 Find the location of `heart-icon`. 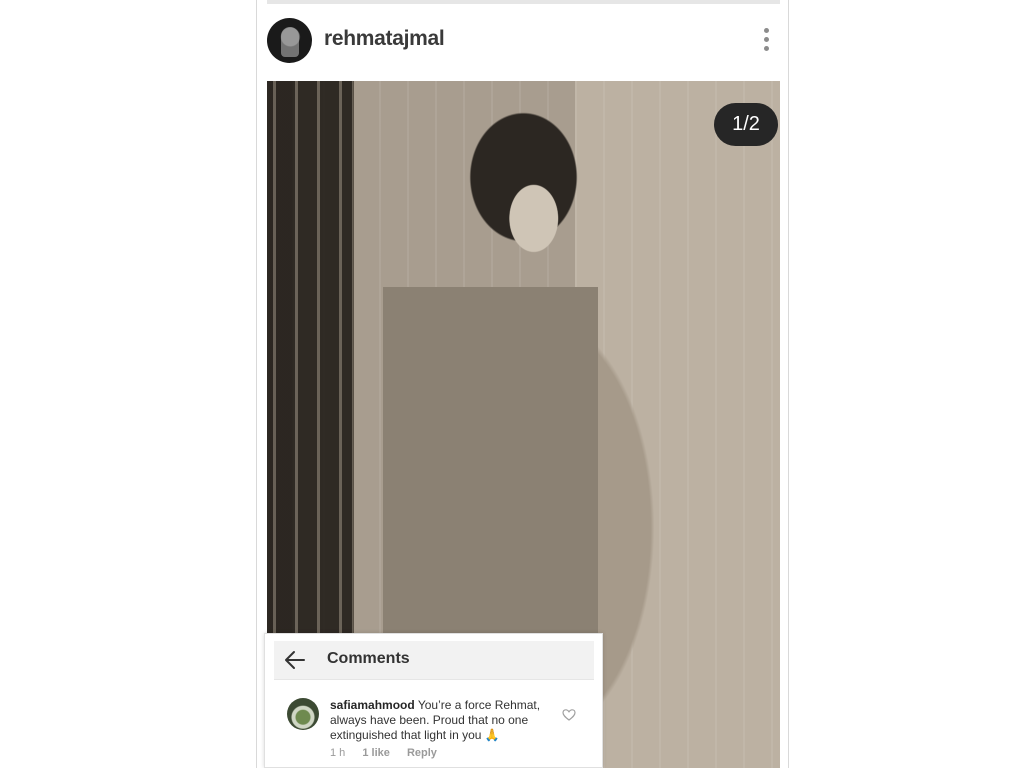

heart-icon is located at coordinates (569, 715).